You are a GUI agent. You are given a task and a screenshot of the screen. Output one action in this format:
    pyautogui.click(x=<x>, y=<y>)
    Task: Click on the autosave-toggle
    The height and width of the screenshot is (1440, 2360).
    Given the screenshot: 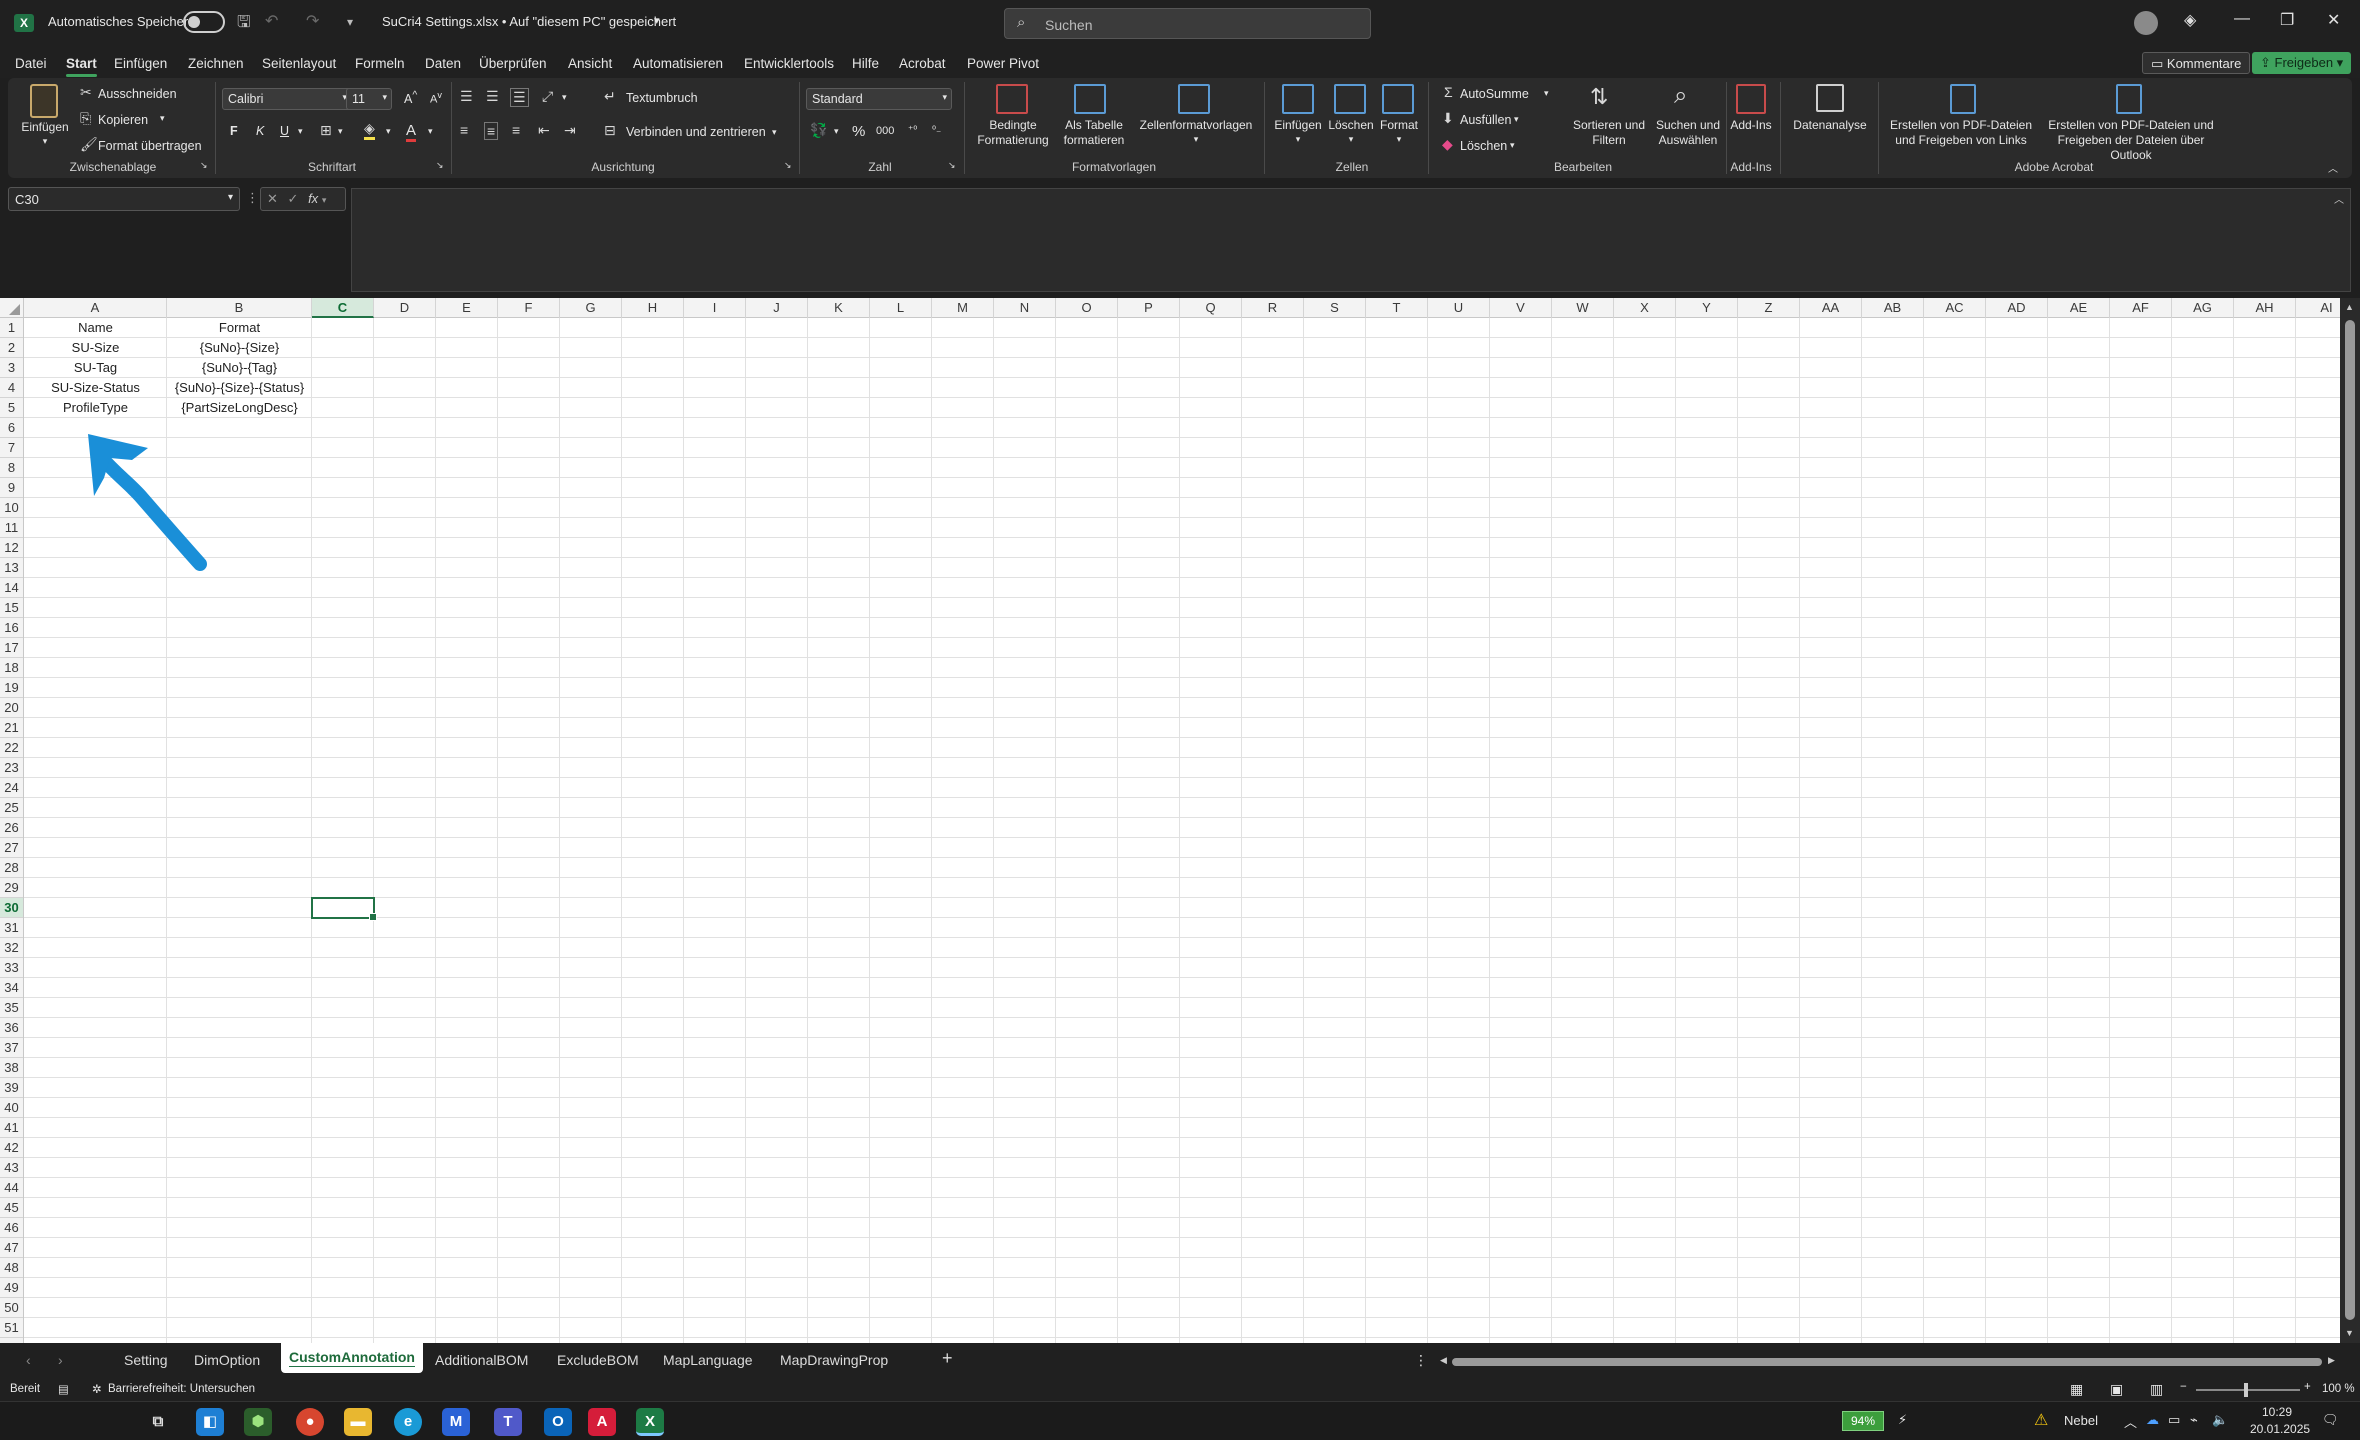 What is the action you would take?
    pyautogui.click(x=204, y=22)
    